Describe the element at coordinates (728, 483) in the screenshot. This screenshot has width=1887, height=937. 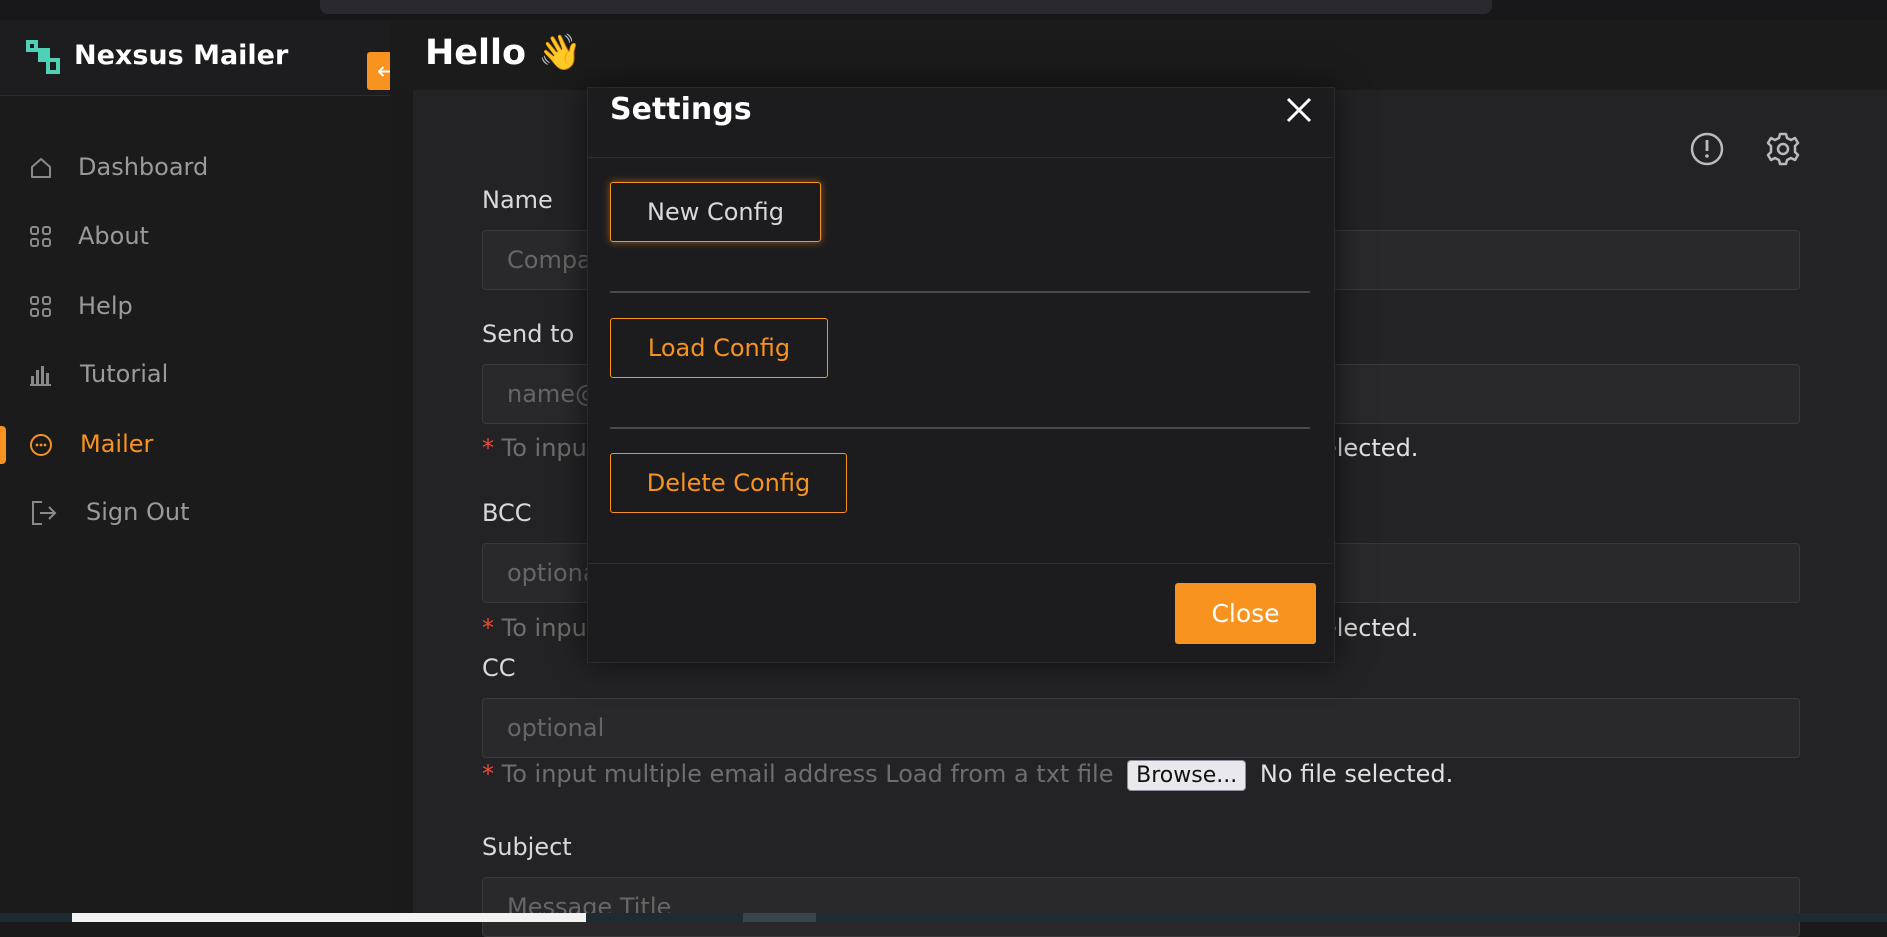
I see `delete-config-button: Delete Config` at that location.